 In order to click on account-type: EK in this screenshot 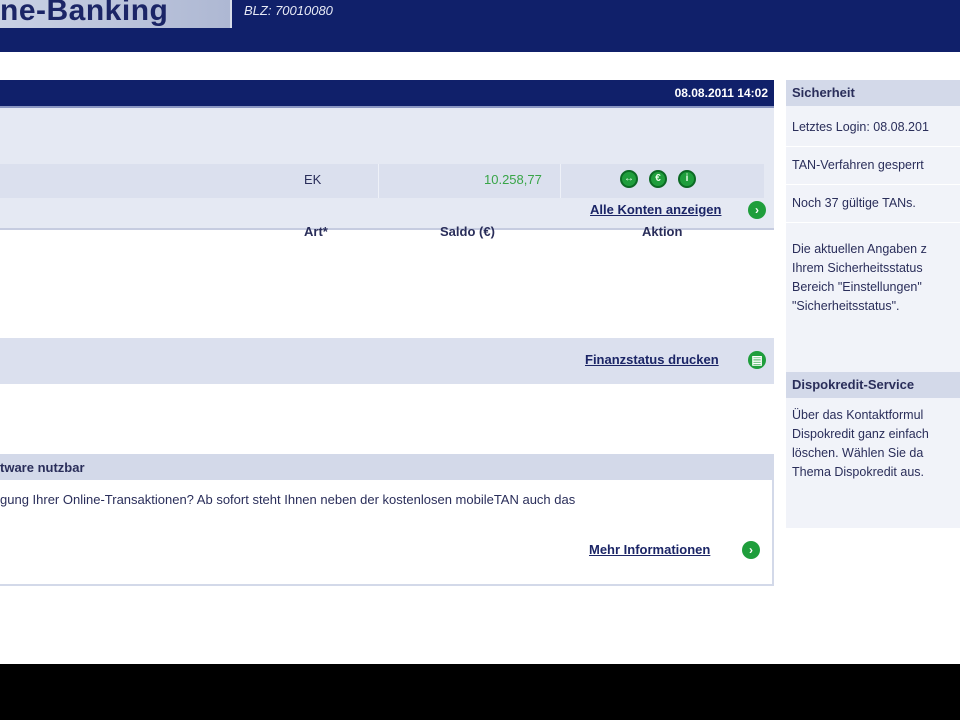, I will do `click(313, 179)`.